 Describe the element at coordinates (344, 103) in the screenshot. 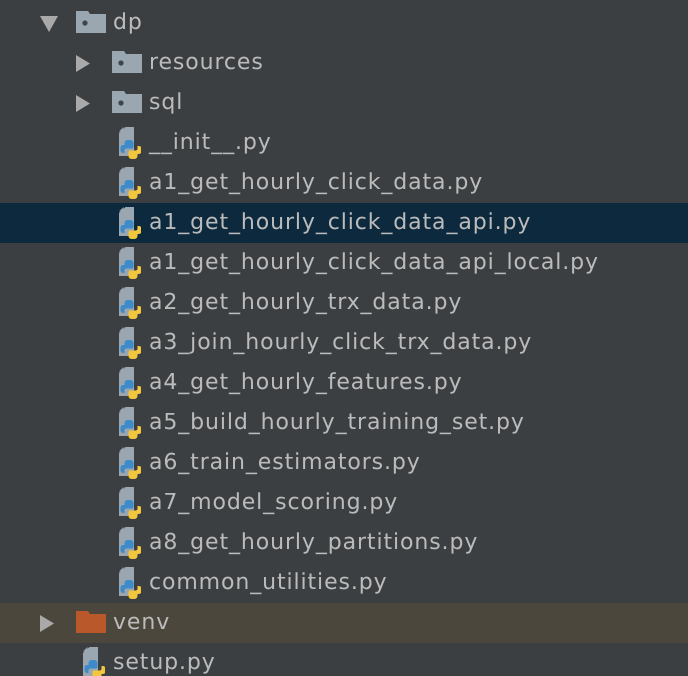

I see `tree-item: sql` at that location.